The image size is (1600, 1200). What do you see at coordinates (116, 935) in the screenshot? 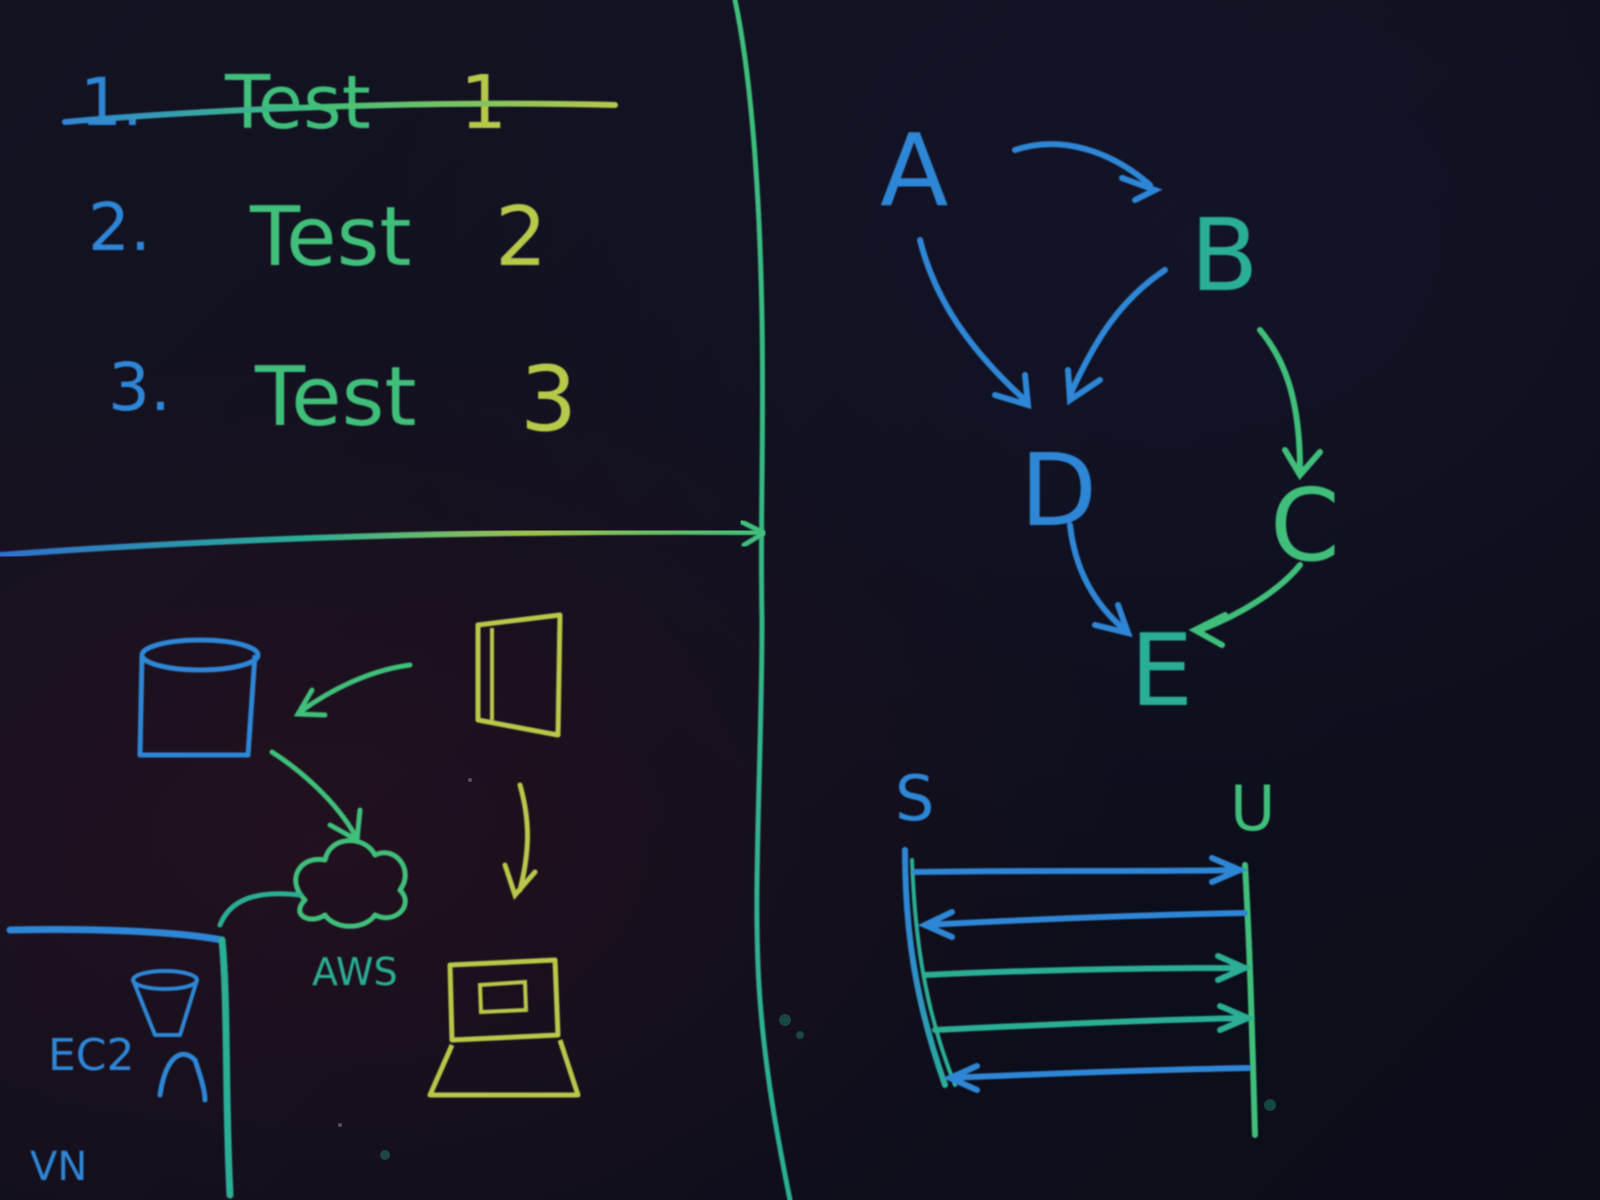
I see `vpc-boundary-top` at bounding box center [116, 935].